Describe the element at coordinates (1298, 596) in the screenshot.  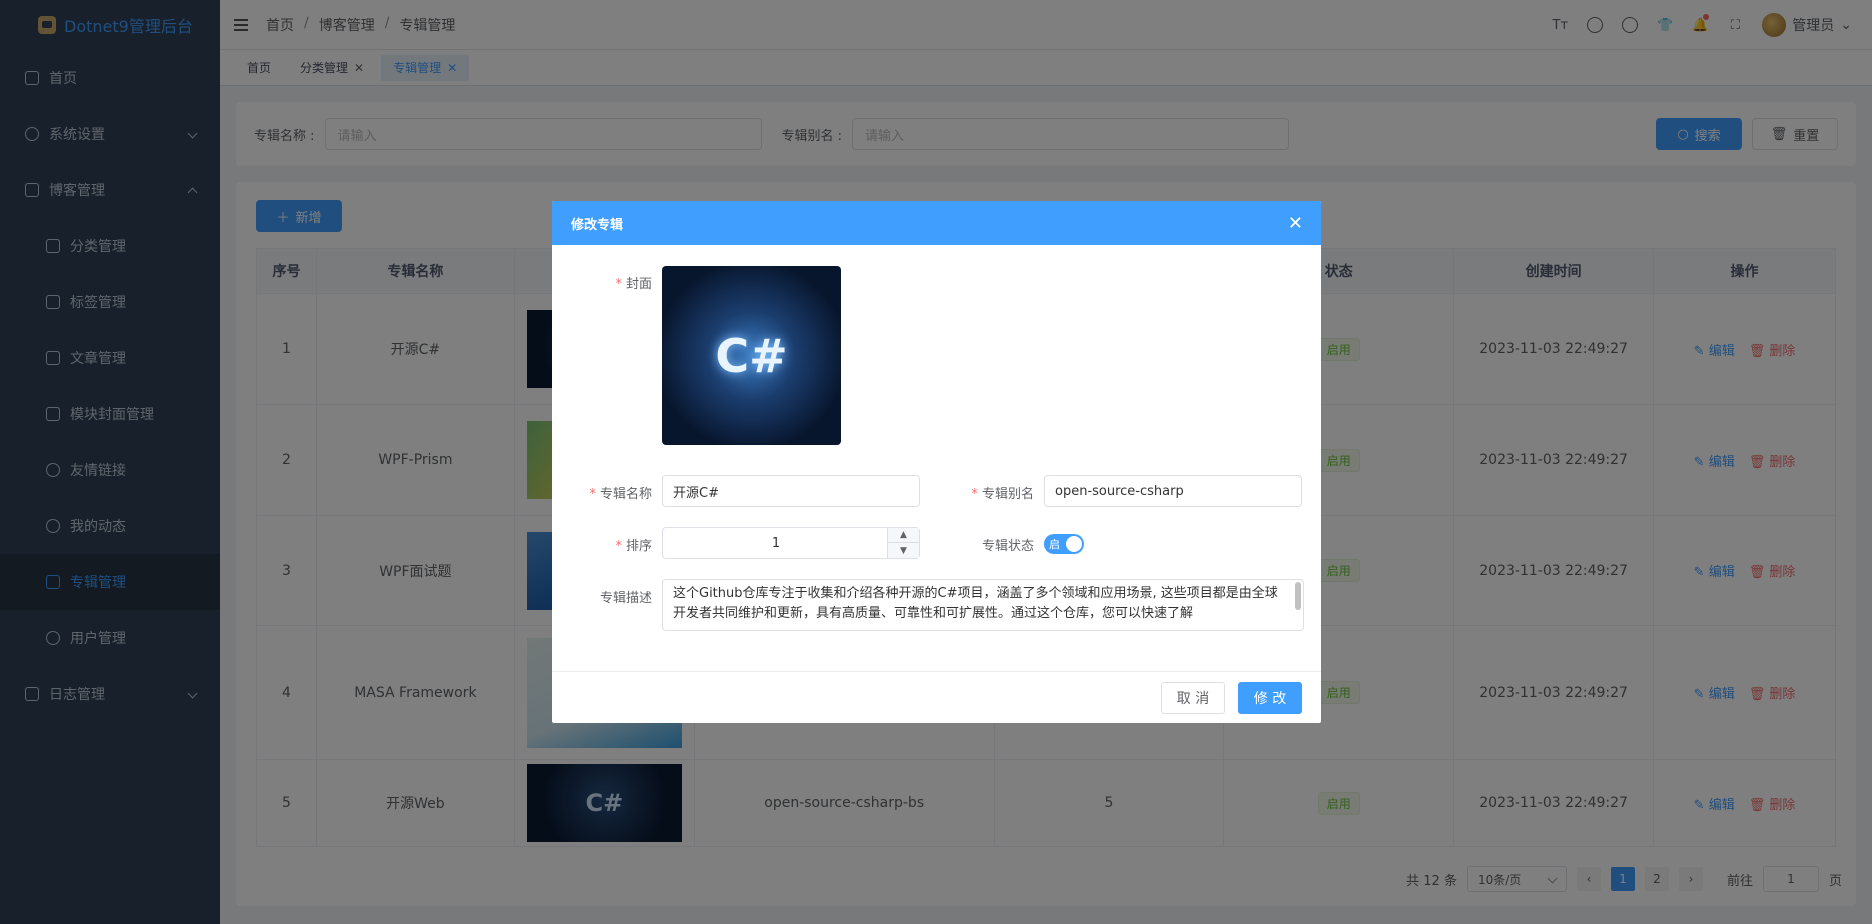
I see `scrollbar` at that location.